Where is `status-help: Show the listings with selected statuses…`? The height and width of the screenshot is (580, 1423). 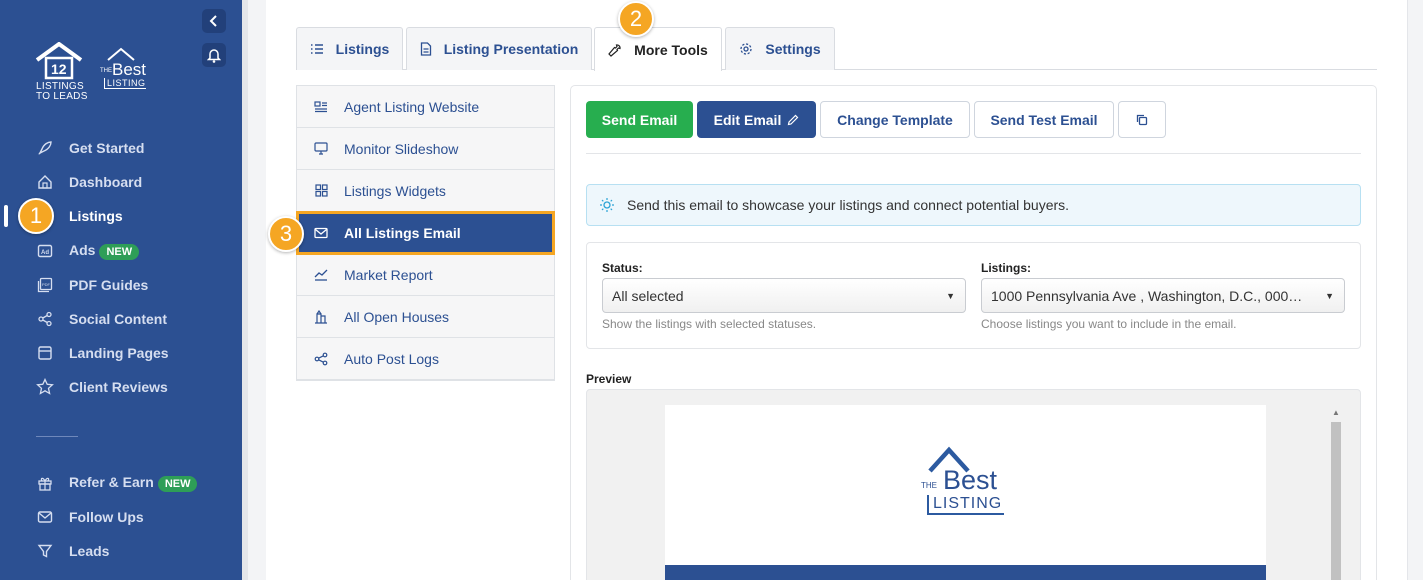 status-help: Show the listings with selected statuses… is located at coordinates (709, 324).